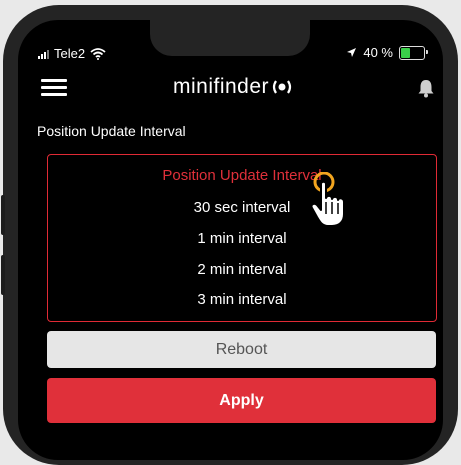  What do you see at coordinates (54, 88) in the screenshot?
I see `menu-icon` at bounding box center [54, 88].